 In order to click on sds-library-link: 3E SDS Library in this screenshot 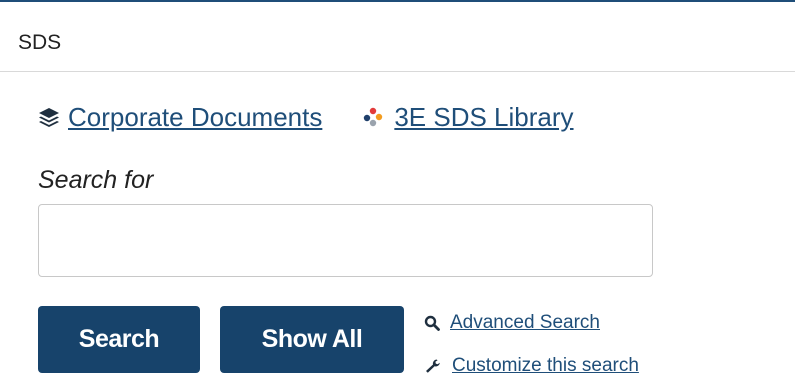, I will do `click(467, 117)`.